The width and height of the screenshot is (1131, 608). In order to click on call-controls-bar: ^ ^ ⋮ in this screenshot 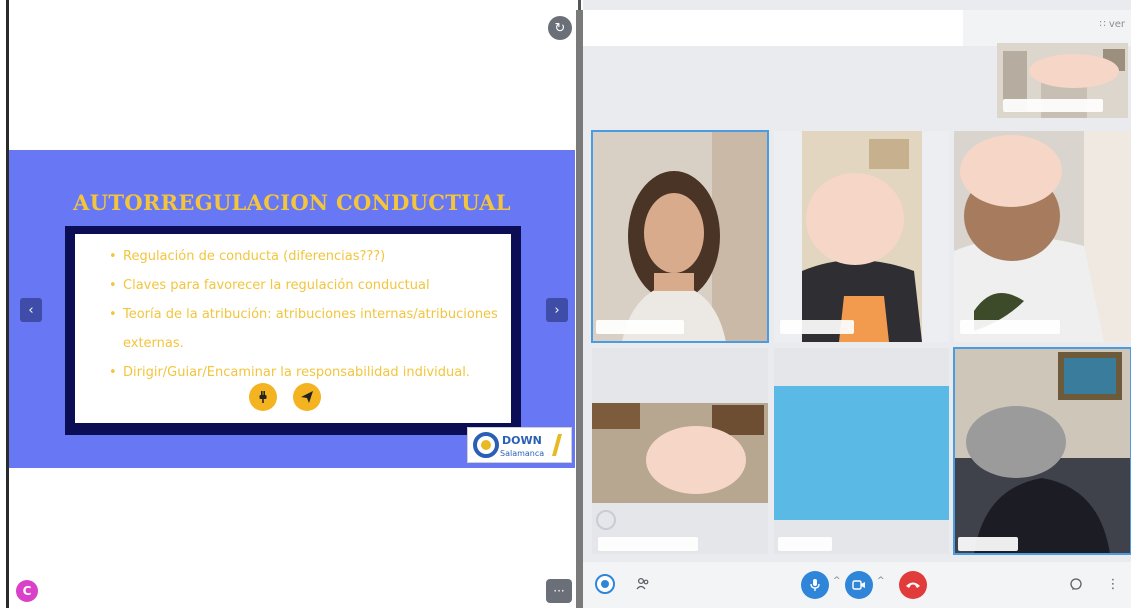, I will do `click(857, 585)`.